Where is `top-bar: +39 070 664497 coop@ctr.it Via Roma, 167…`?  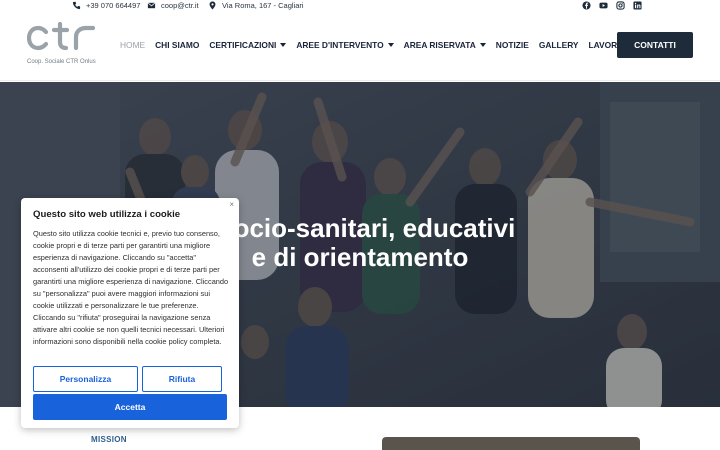
top-bar: +39 070 664497 coop@ctr.it Via Roma, 167… is located at coordinates (360, 6).